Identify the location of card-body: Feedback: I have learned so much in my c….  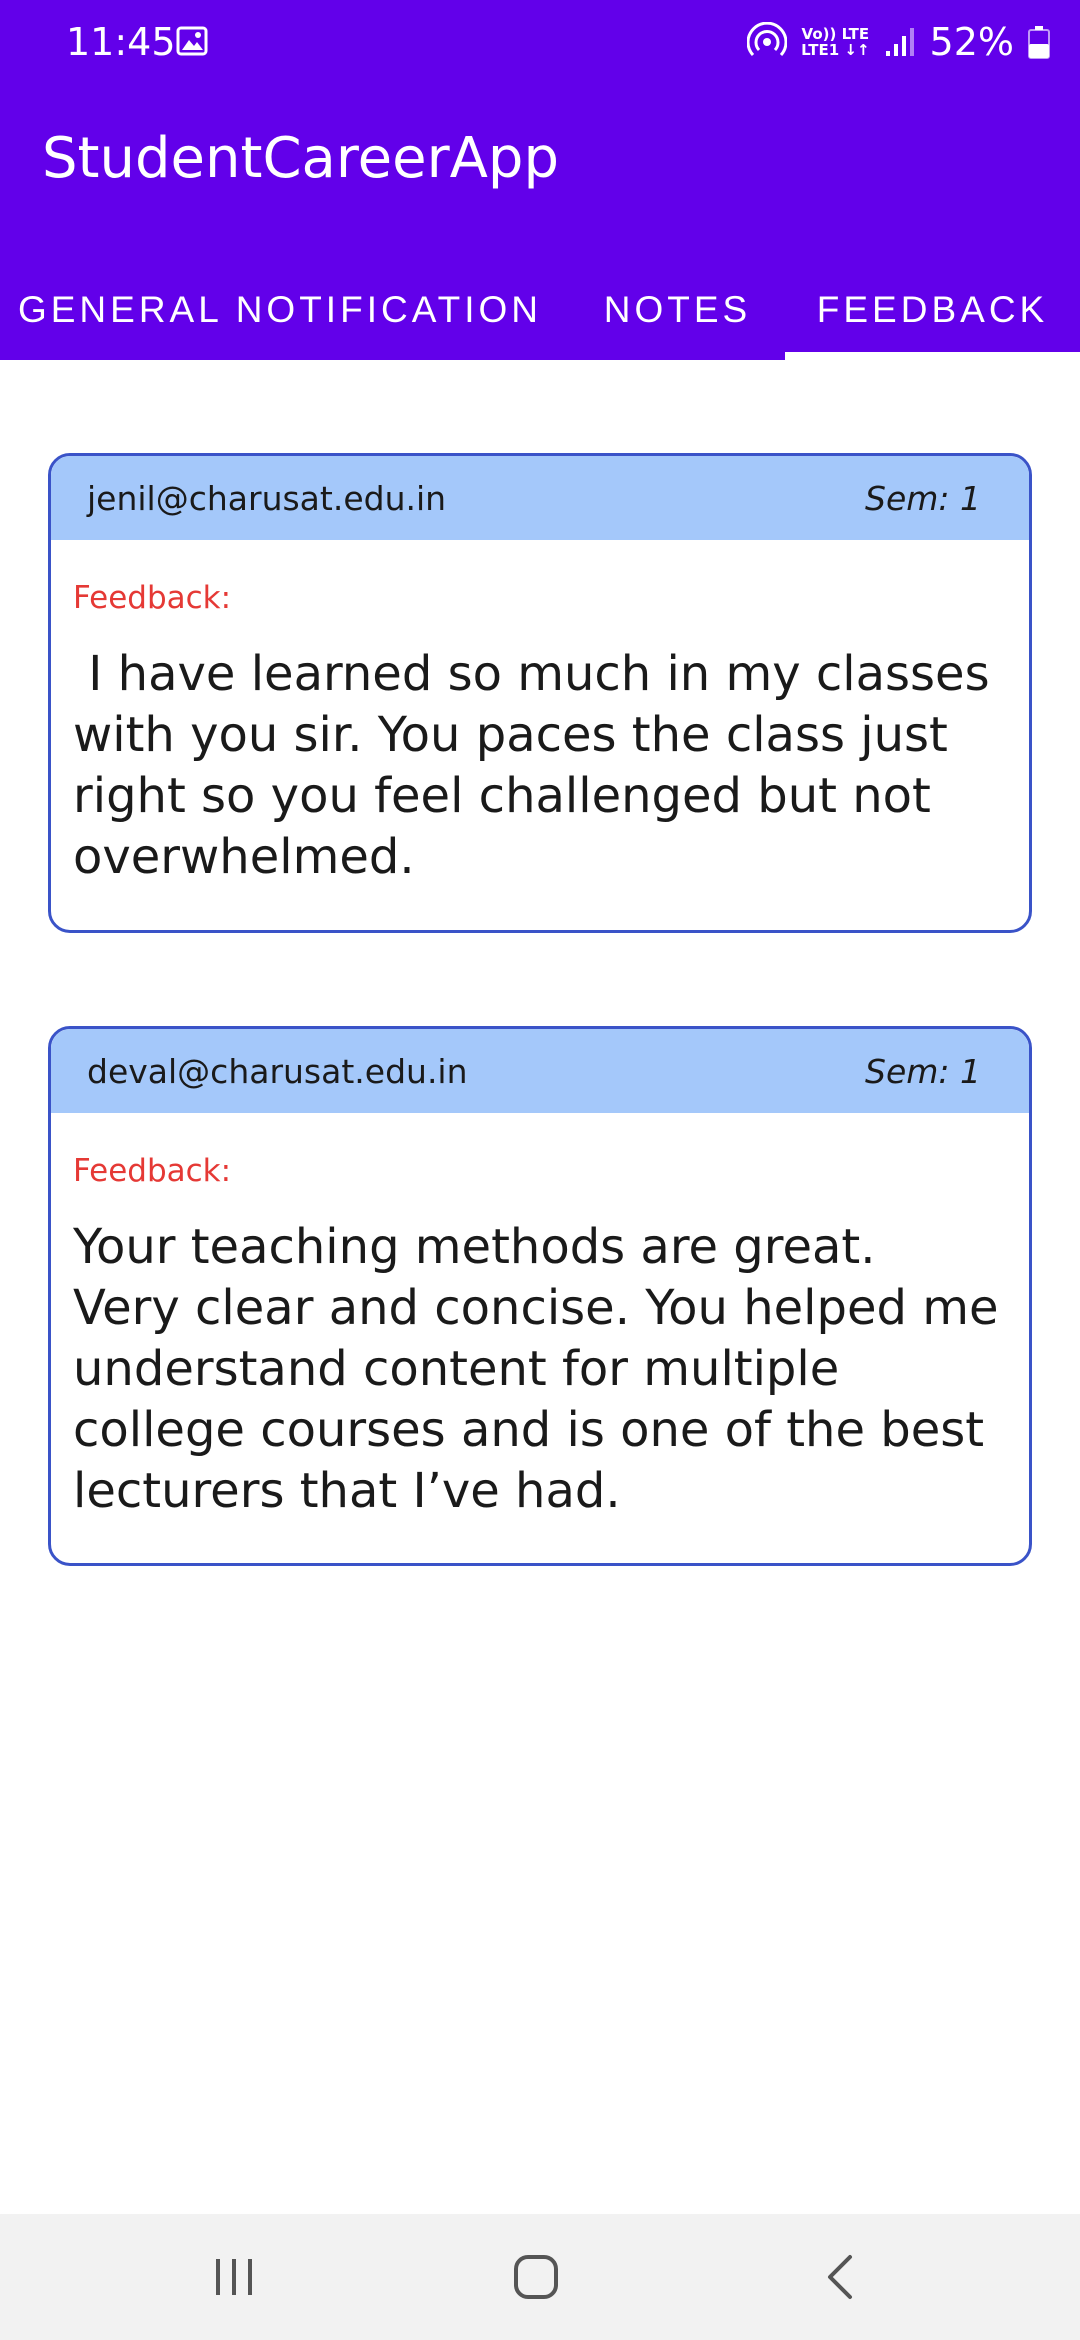
(540, 714).